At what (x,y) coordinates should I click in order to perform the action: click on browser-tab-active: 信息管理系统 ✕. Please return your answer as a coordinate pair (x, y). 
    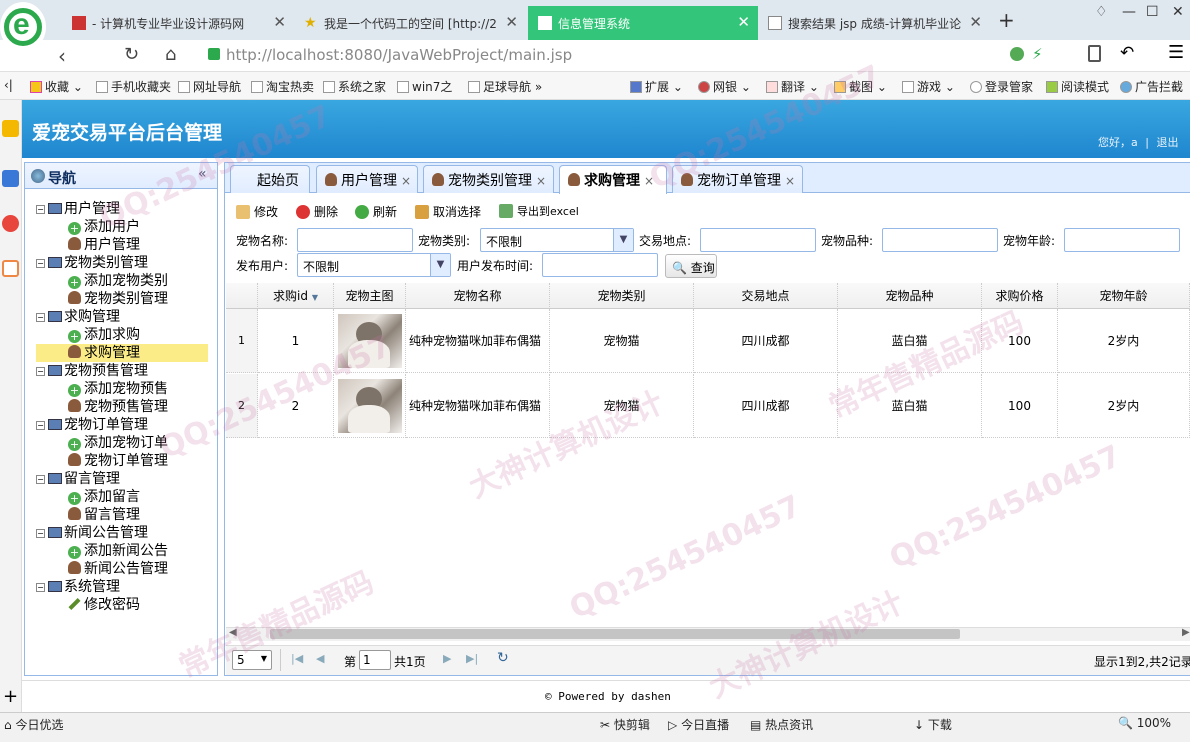
    Looking at the image, I should click on (643, 23).